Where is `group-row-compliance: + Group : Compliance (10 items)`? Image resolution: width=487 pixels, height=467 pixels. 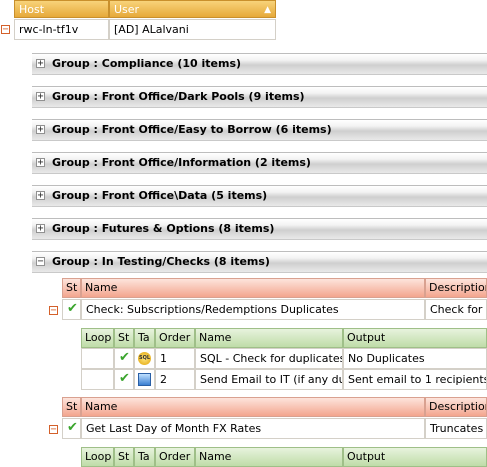 group-row-compliance: + Group : Compliance (10 items) is located at coordinates (259, 64).